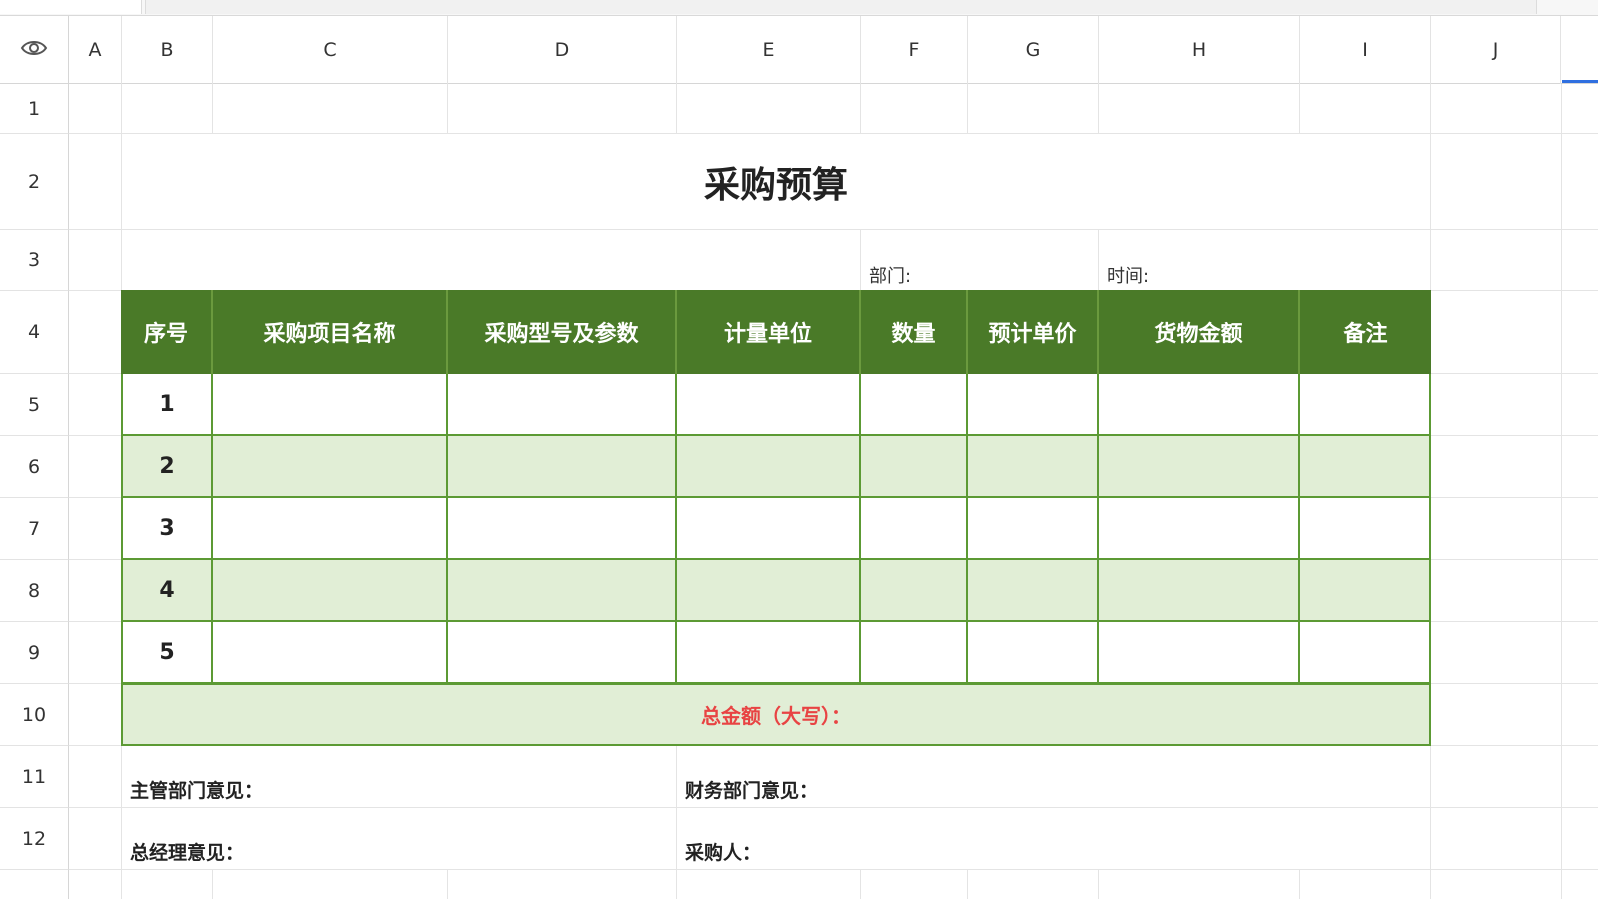 The image size is (1598, 899). What do you see at coordinates (1199, 332) in the screenshot?
I see `header-cell-amount: 货物金额` at bounding box center [1199, 332].